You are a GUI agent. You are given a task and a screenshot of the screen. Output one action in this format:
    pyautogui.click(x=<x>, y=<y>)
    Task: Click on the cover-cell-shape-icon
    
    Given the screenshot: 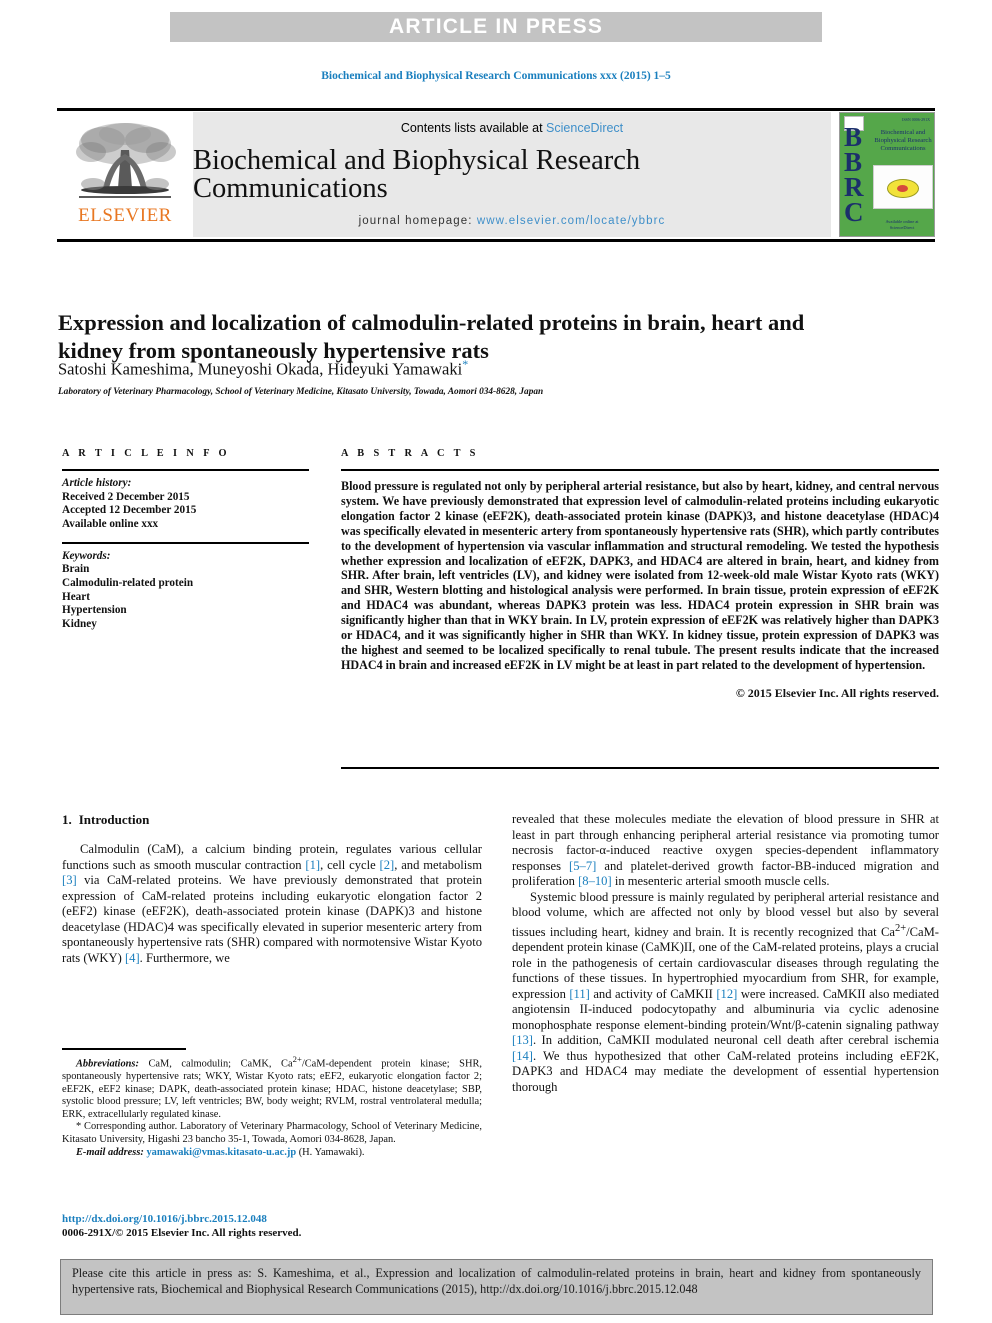 What is the action you would take?
    pyautogui.click(x=903, y=188)
    